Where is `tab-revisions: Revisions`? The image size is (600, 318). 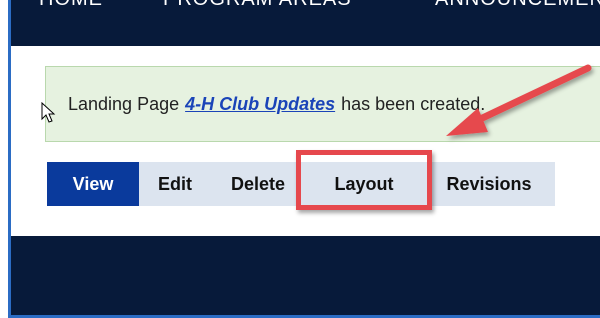
tab-revisions: Revisions is located at coordinates (489, 184).